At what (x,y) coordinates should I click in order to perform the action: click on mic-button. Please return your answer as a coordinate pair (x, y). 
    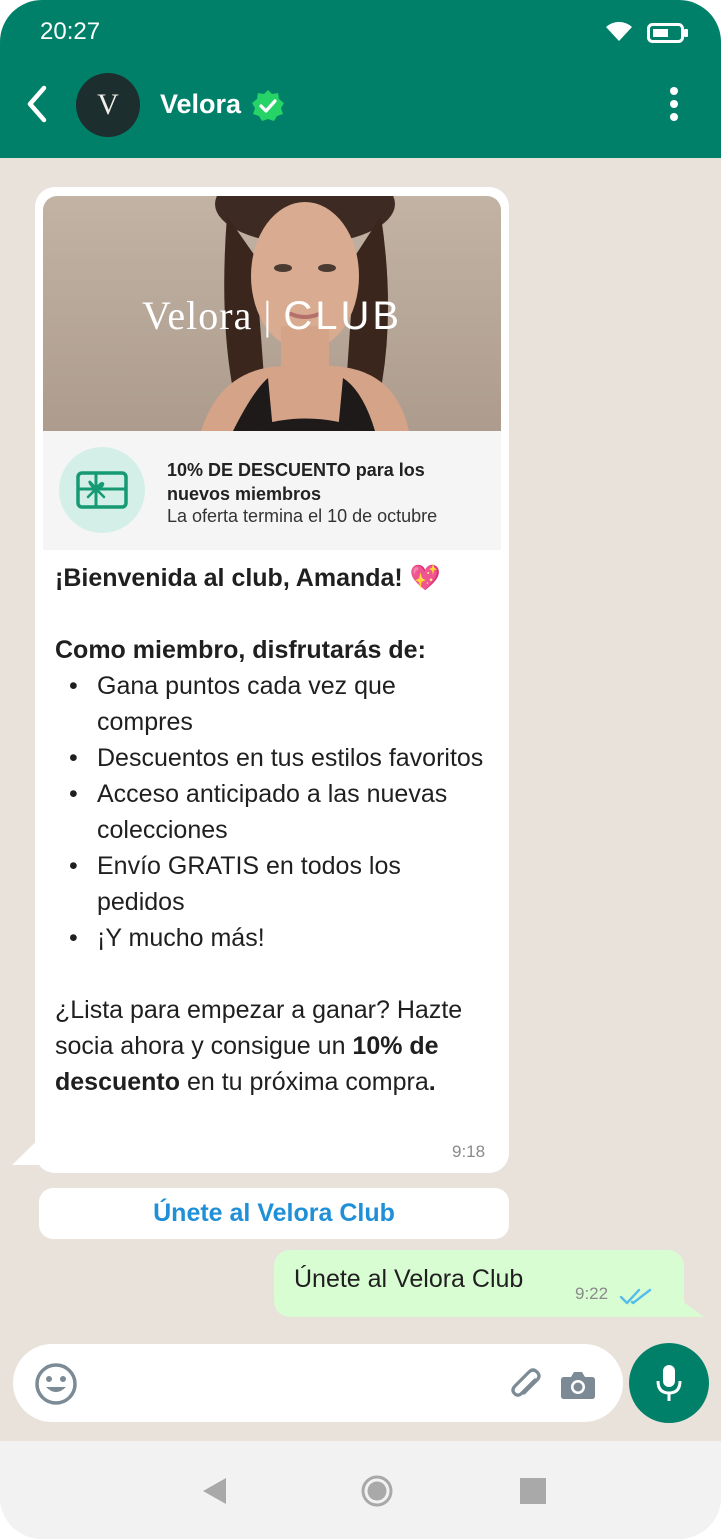
    Looking at the image, I should click on (669, 1383).